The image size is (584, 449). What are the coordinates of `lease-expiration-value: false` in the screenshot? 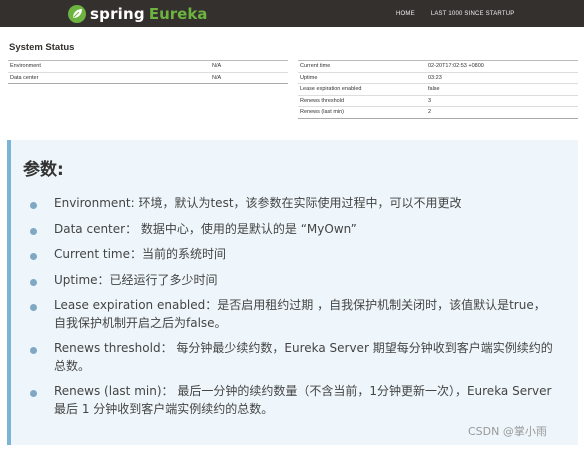 It's located at (502, 89).